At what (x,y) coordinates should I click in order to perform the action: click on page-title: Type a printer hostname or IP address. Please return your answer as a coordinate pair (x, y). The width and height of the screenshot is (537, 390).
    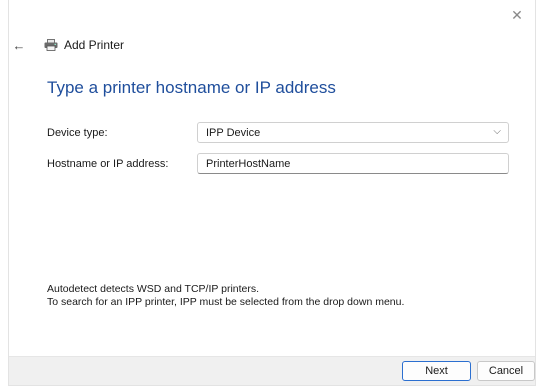
    Looking at the image, I should click on (191, 87).